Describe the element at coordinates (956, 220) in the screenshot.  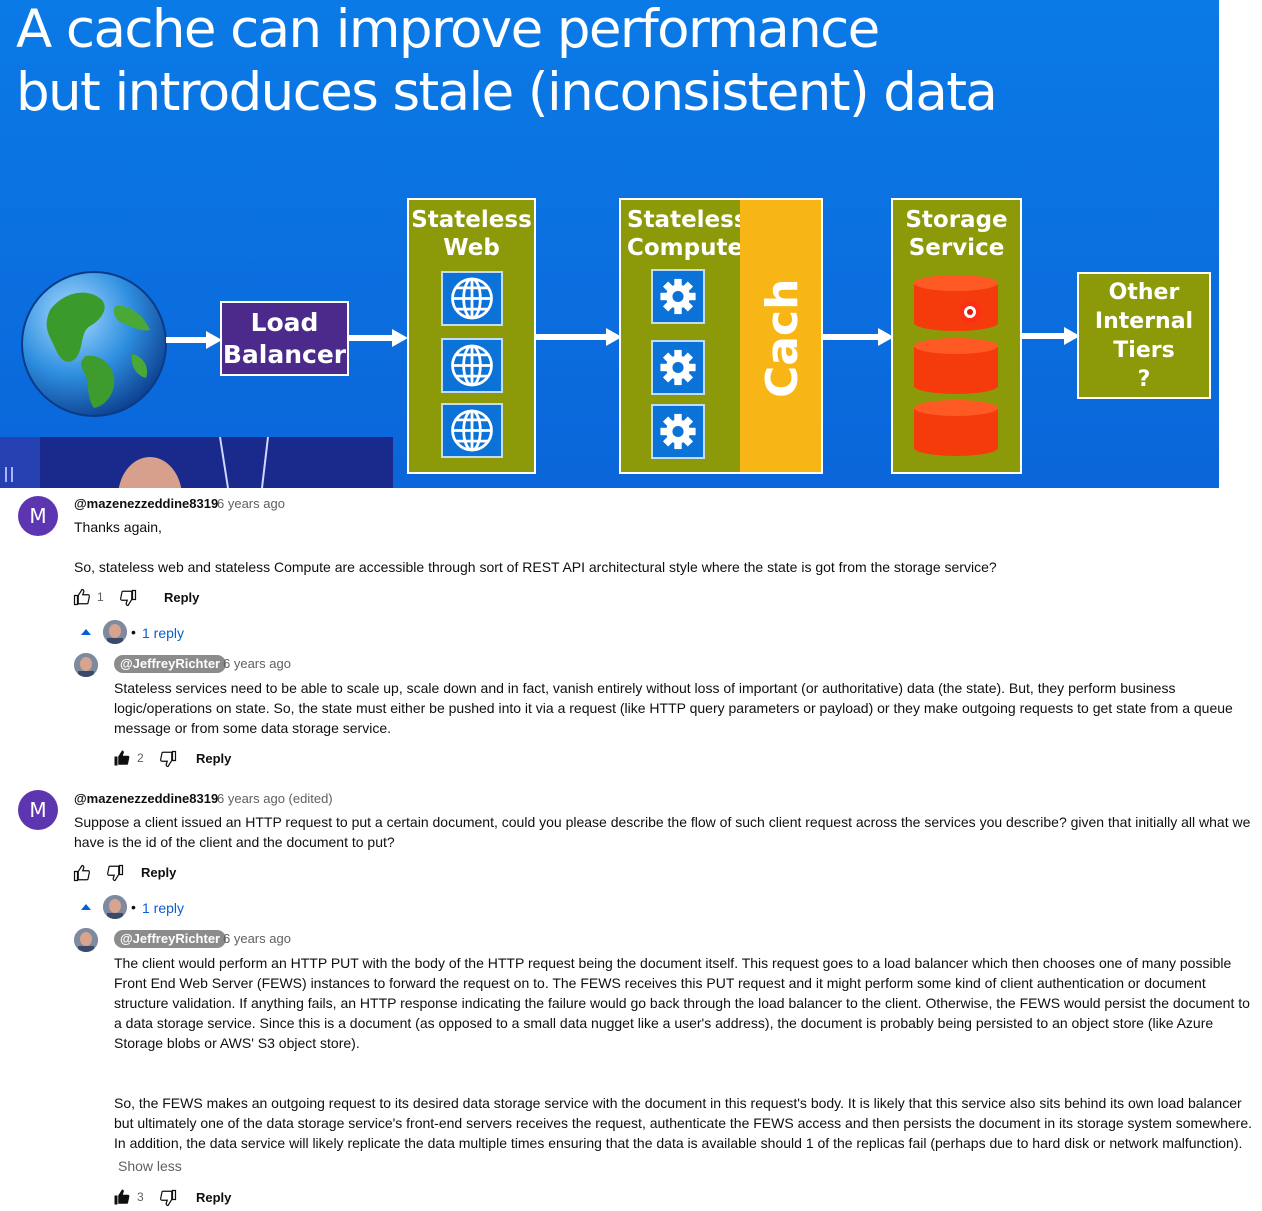
I see `storage-service-label-1: Storage` at that location.